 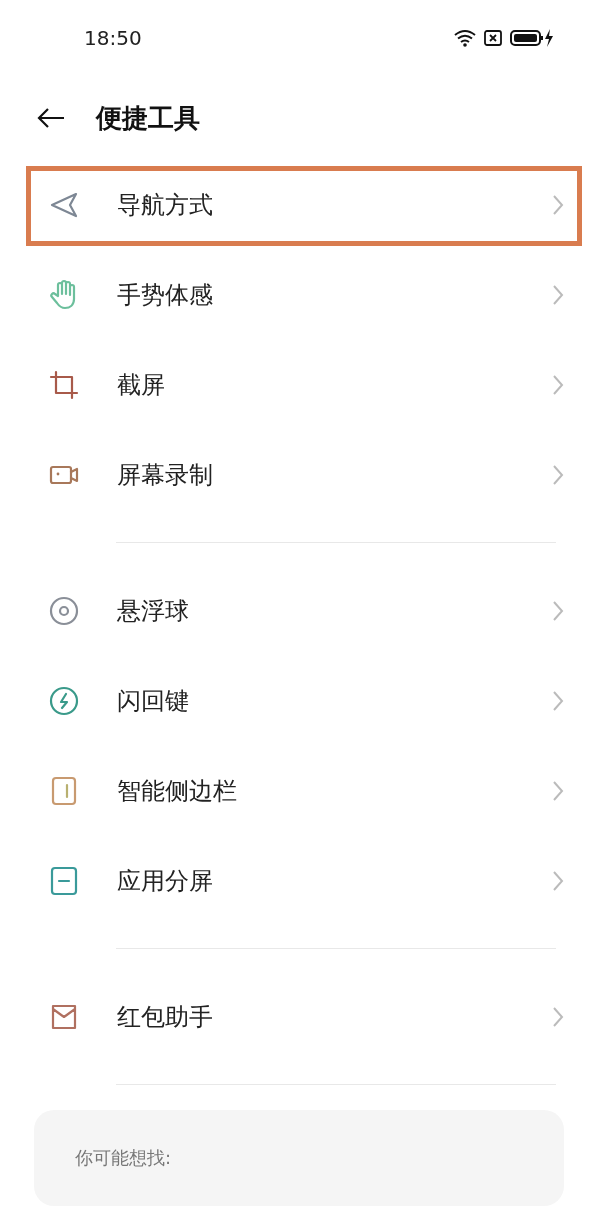 What do you see at coordinates (153, 611) in the screenshot?
I see `item-label: 悬浮球` at bounding box center [153, 611].